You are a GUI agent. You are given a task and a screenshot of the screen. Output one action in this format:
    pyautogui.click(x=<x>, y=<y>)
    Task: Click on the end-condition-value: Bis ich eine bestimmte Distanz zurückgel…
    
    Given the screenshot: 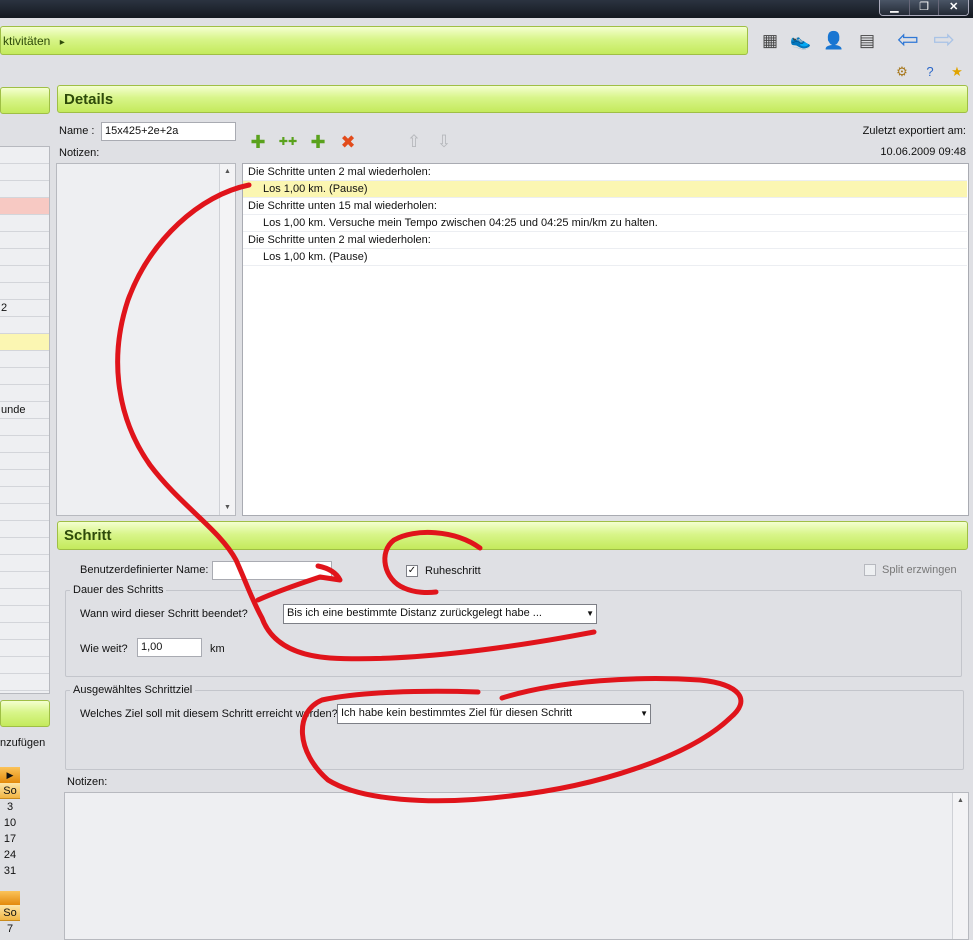 What is the action you would take?
    pyautogui.click(x=414, y=613)
    